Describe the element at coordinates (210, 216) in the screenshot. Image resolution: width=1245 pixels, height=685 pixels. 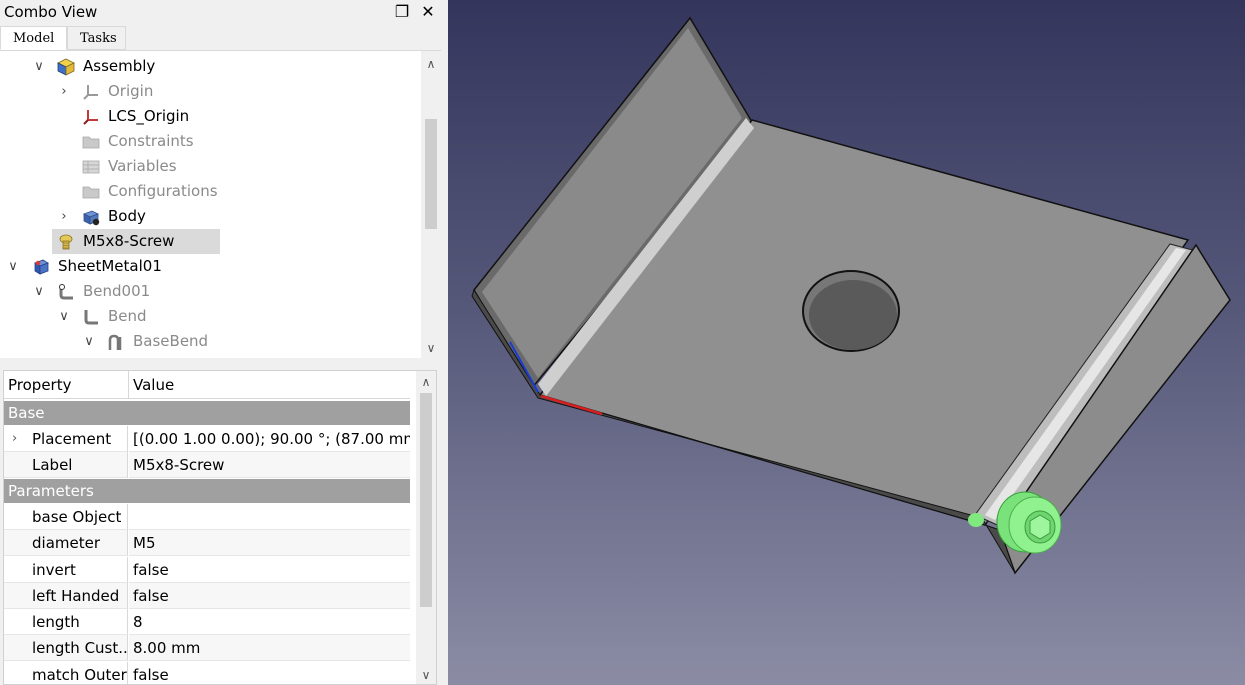
I see `tree-item-body: › Body` at that location.